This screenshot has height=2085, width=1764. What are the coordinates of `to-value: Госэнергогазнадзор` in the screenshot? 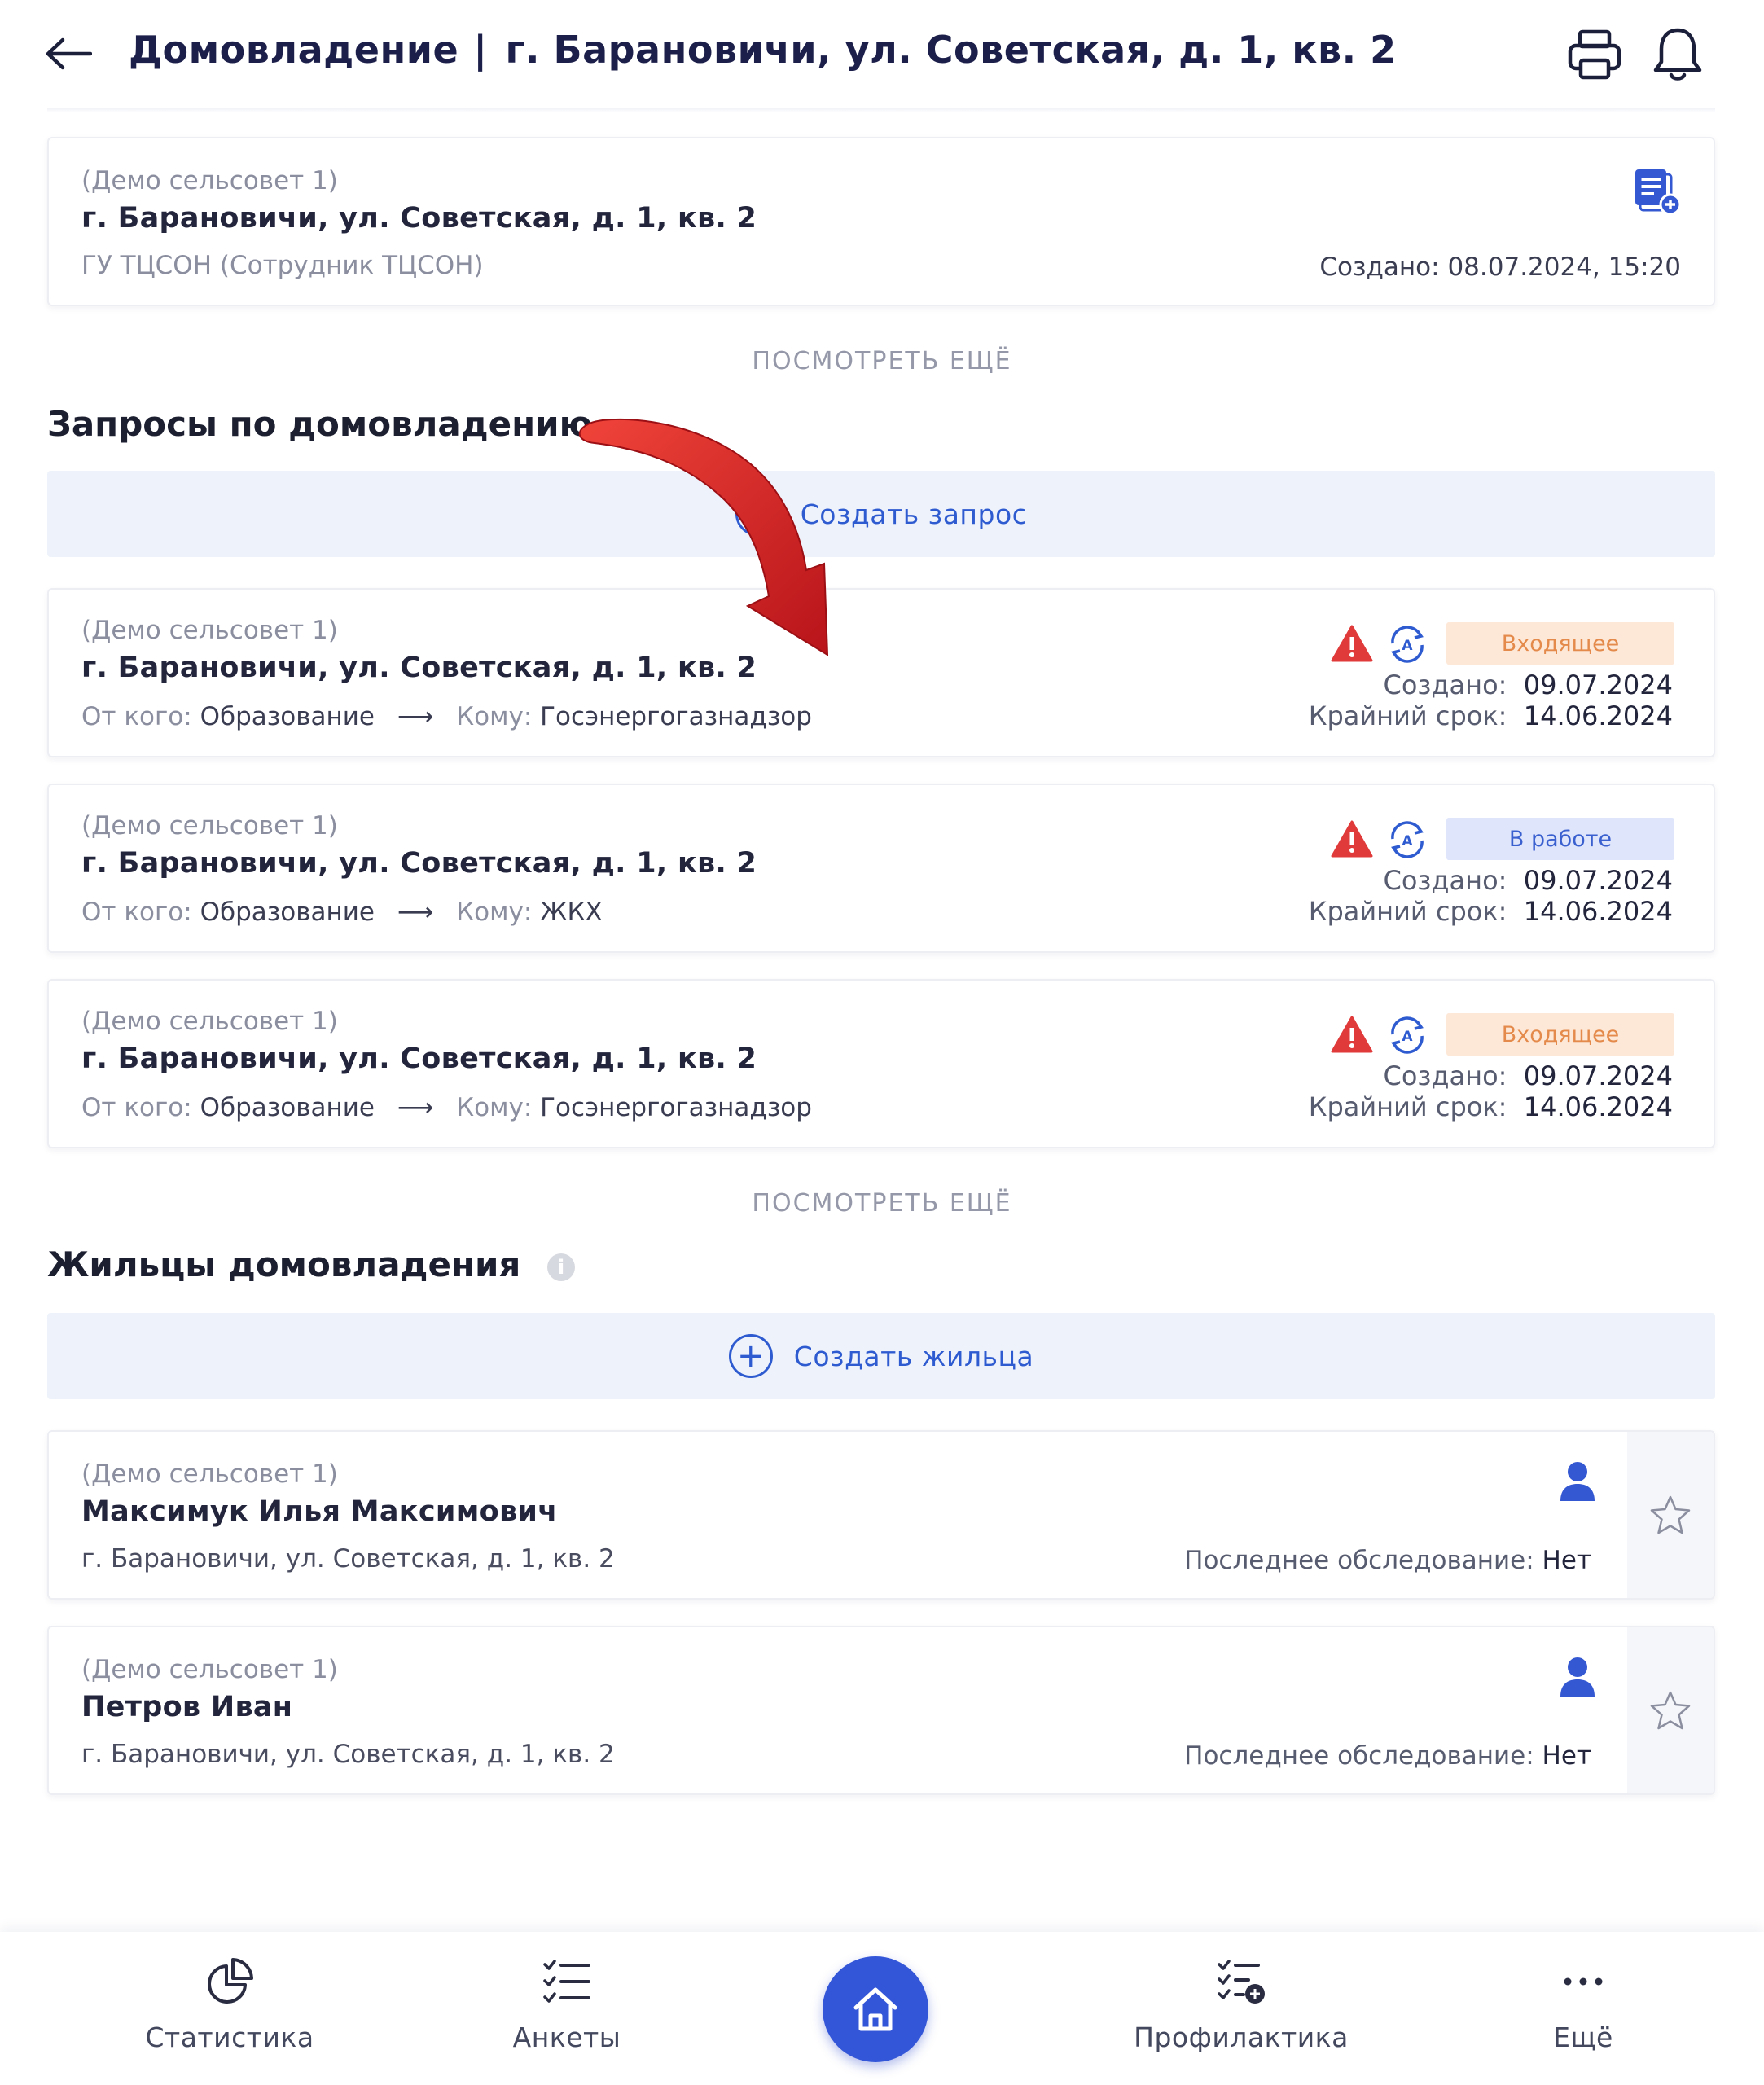 It's located at (676, 716).